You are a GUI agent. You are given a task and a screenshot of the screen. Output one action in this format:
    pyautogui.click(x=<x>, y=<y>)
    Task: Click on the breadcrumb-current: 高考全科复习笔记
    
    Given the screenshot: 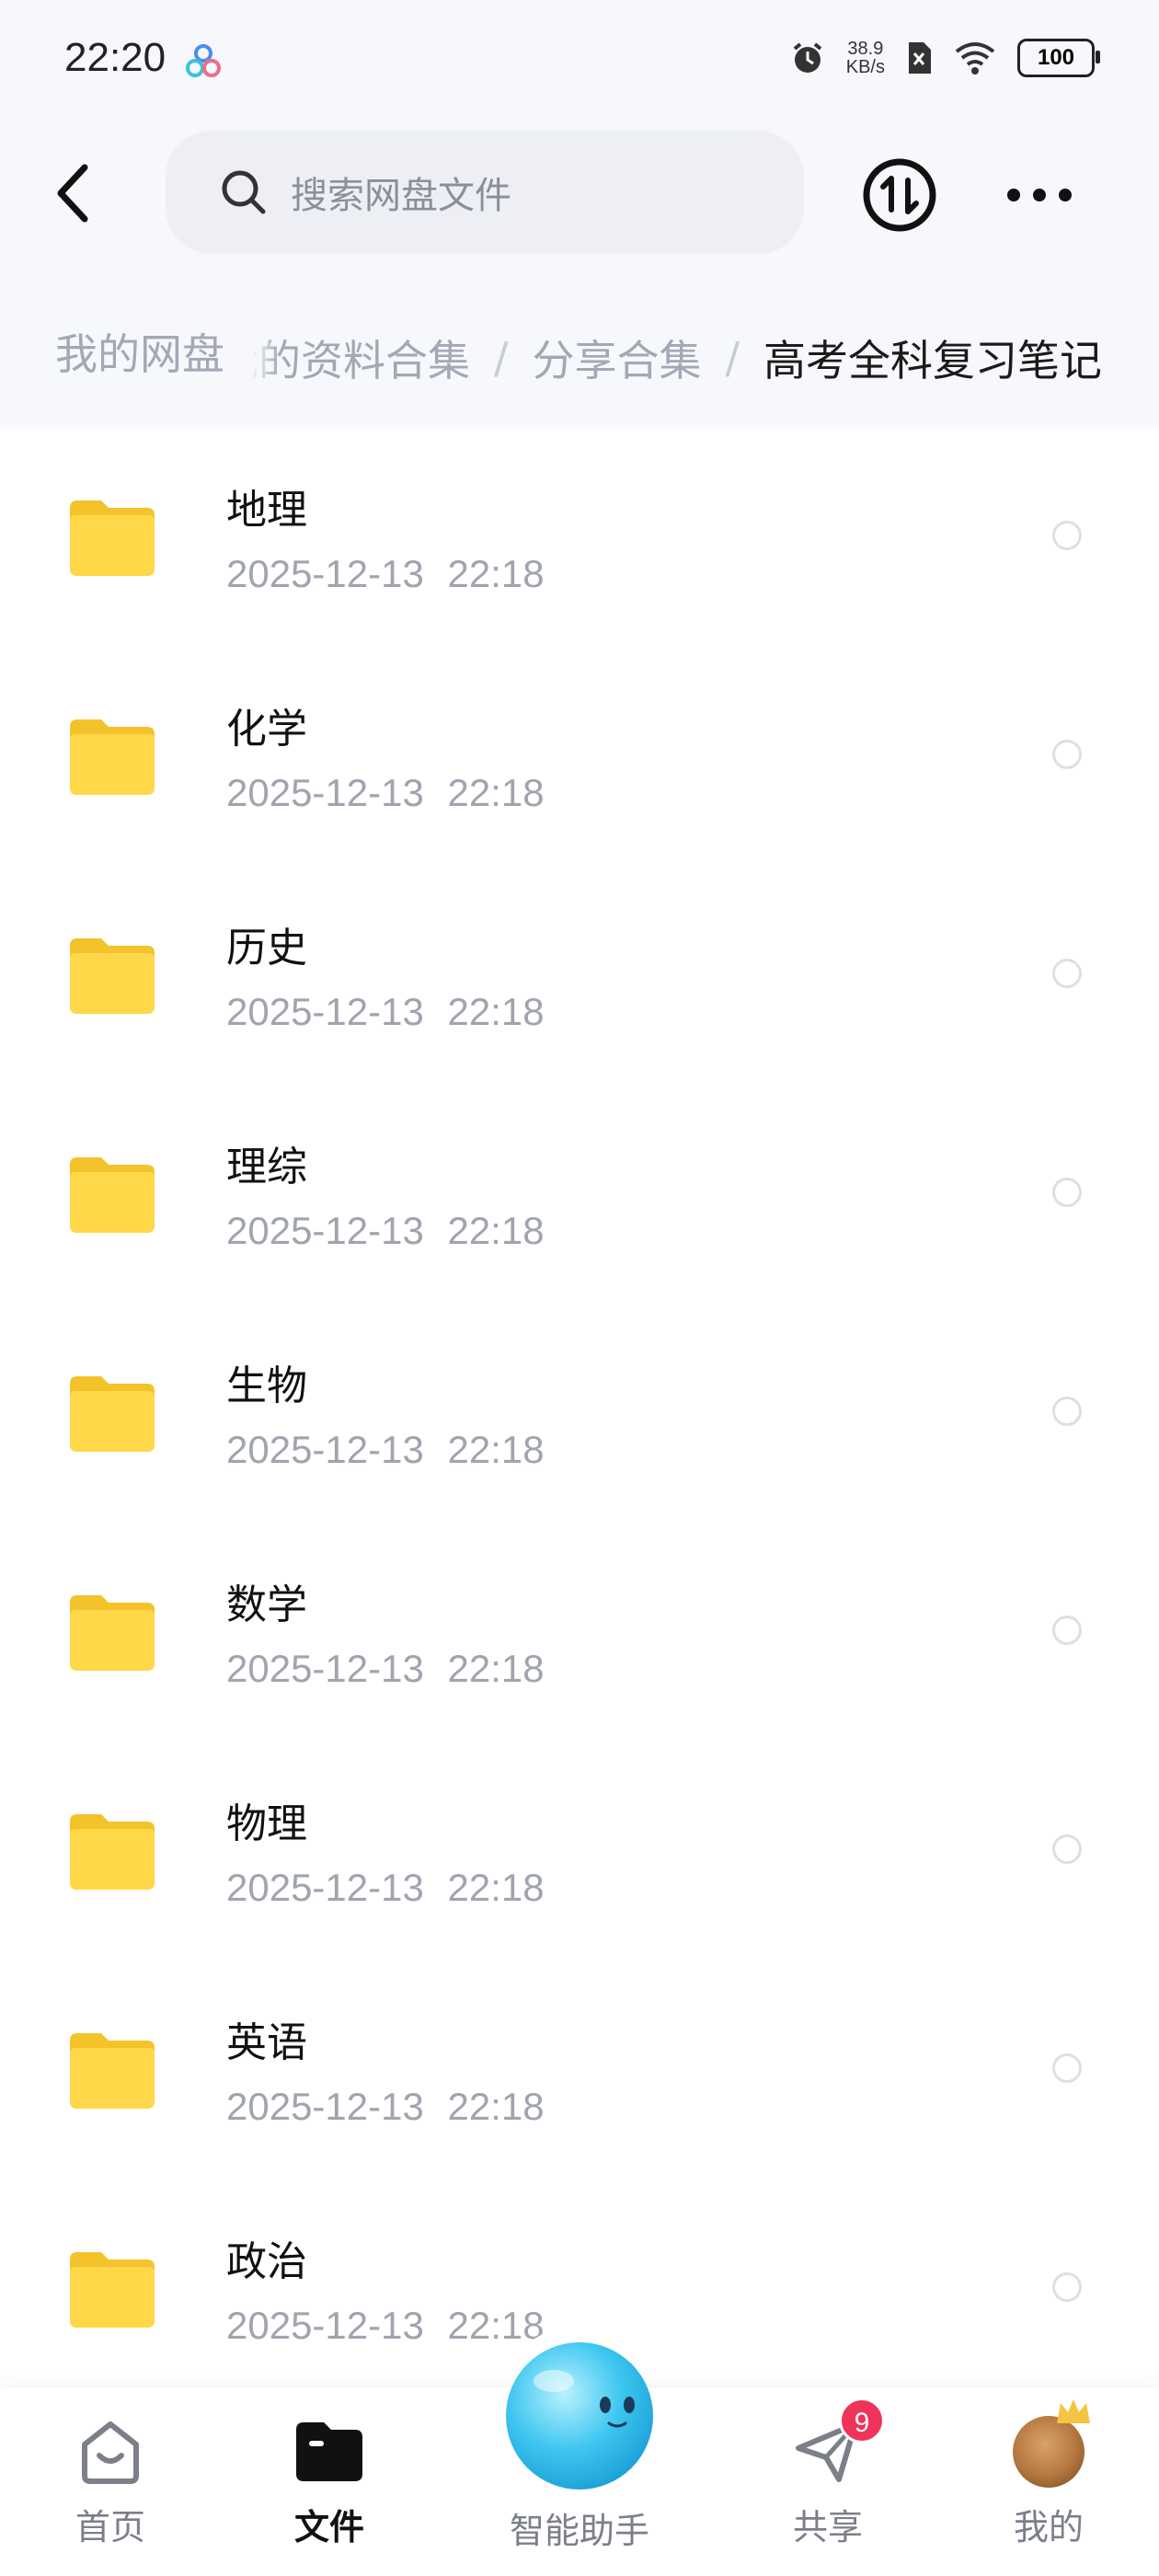 What is the action you would take?
    pyautogui.click(x=932, y=360)
    